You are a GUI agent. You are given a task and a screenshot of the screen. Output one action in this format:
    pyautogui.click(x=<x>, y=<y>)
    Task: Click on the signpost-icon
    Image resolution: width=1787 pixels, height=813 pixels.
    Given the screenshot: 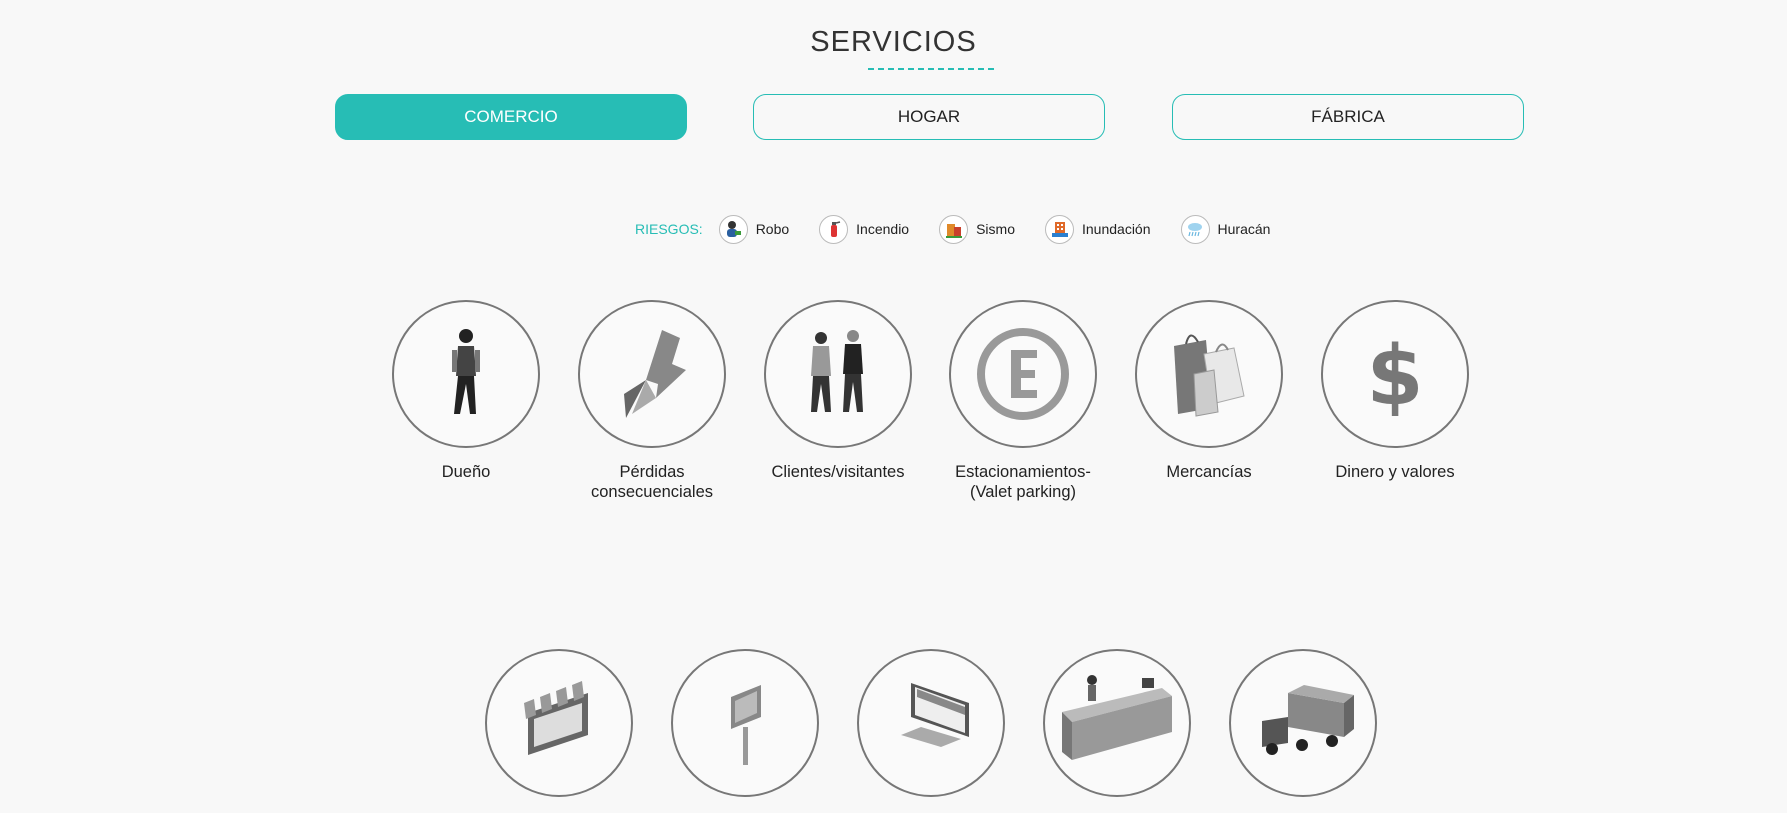 What is the action you would take?
    pyautogui.click(x=746, y=725)
    